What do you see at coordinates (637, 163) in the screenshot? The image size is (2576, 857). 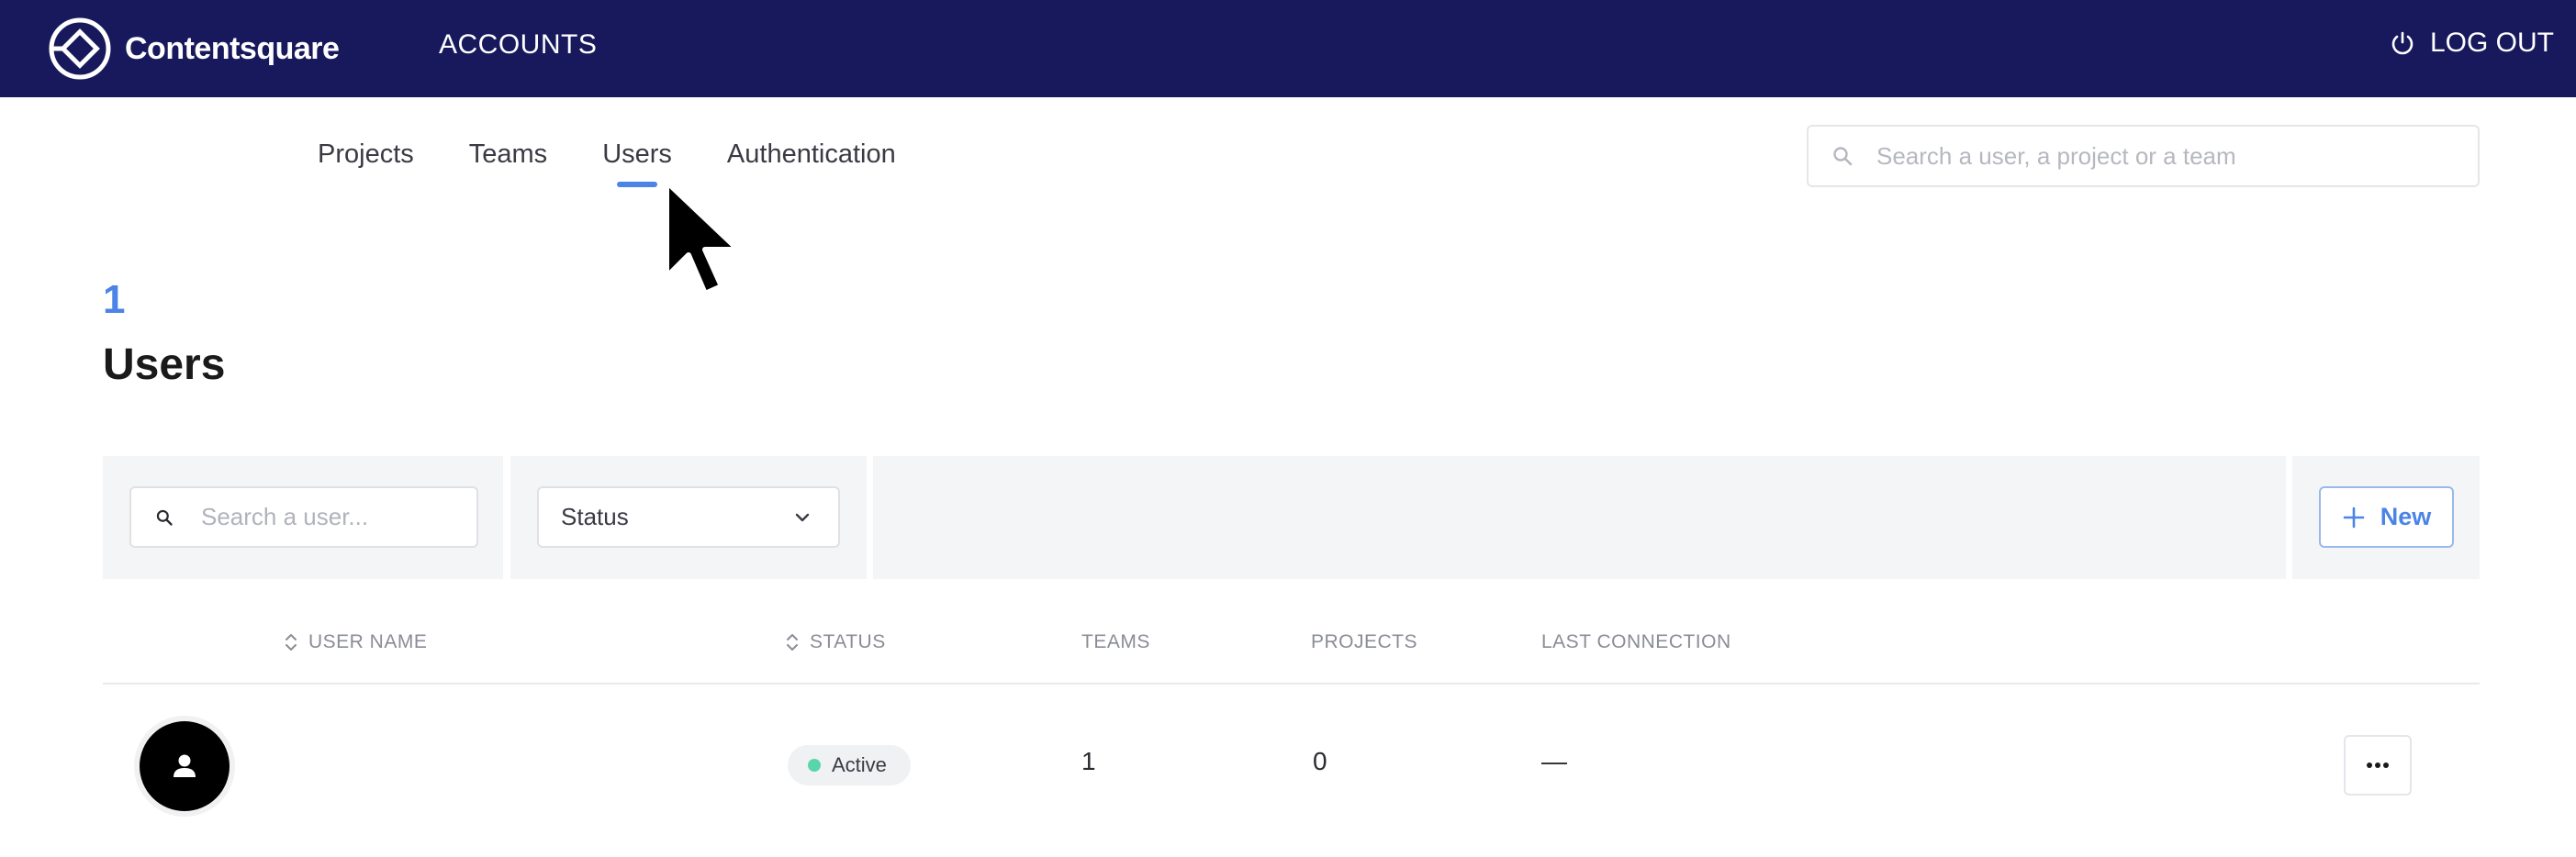 I see `tab-users: Users` at bounding box center [637, 163].